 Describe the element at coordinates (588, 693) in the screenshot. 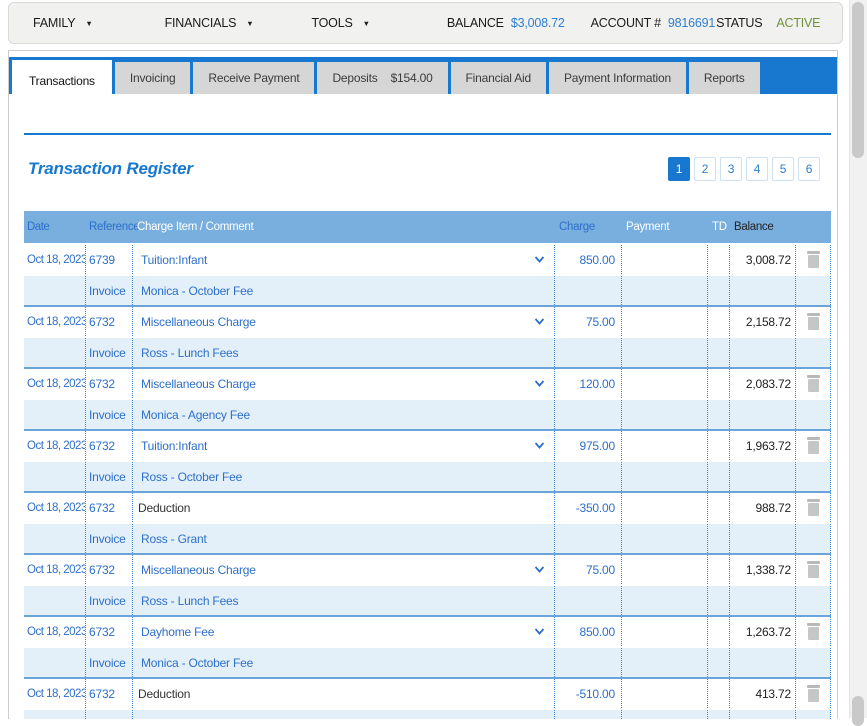

I see `charge-cell: -510.00` at that location.